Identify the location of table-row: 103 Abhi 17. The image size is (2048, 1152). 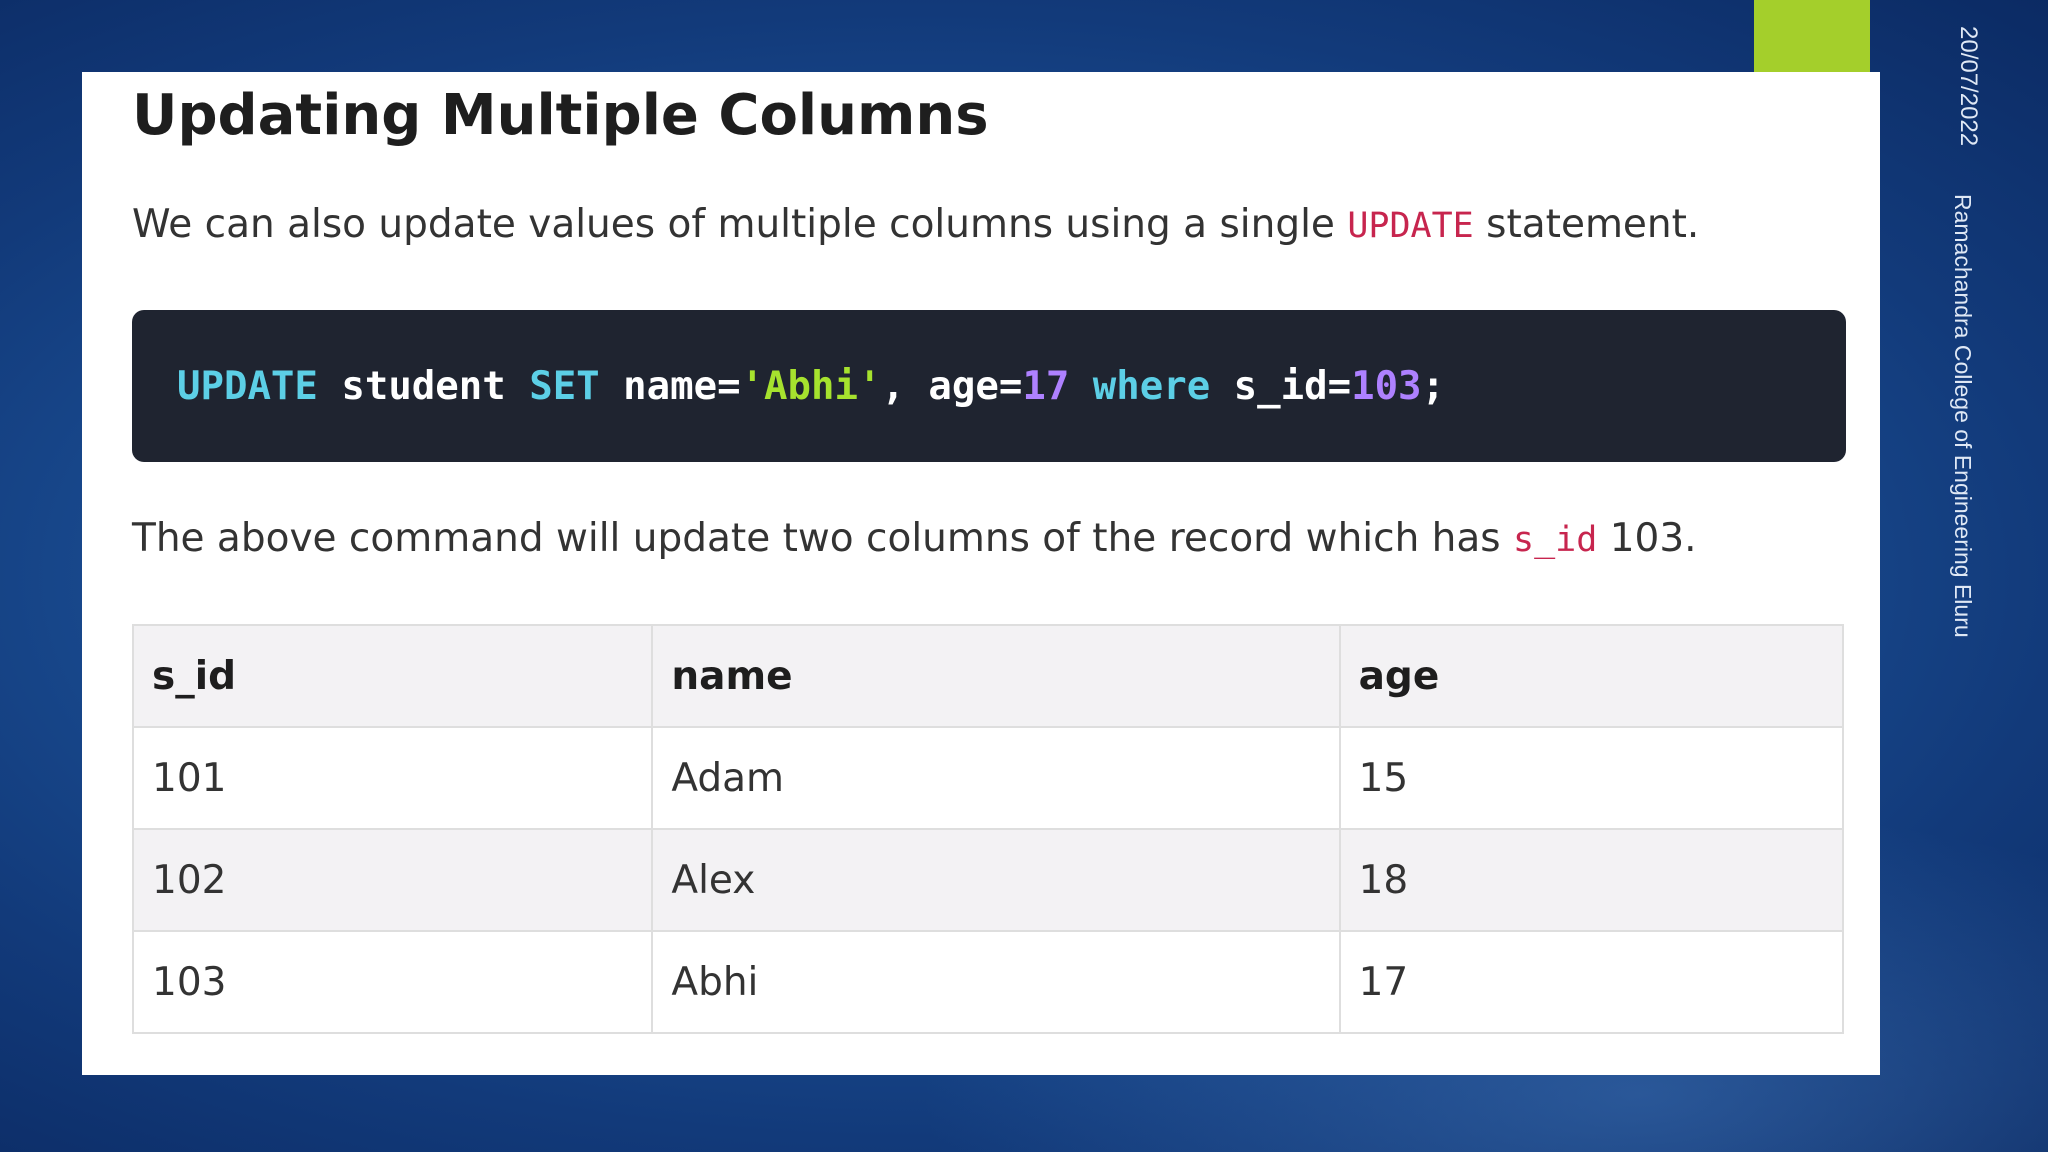
(988, 982).